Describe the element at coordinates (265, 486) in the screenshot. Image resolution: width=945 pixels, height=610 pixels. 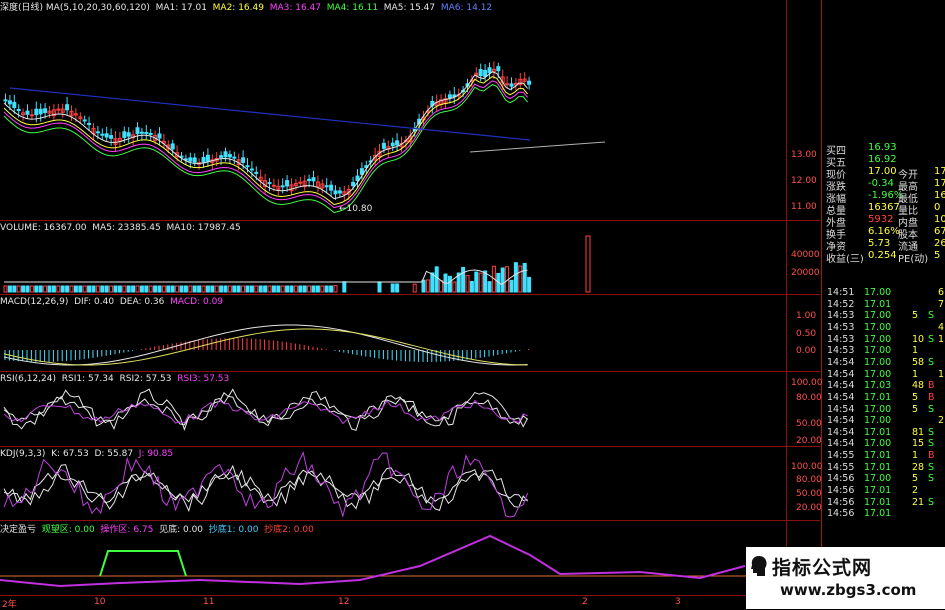
I see `kdj-d-line` at that location.